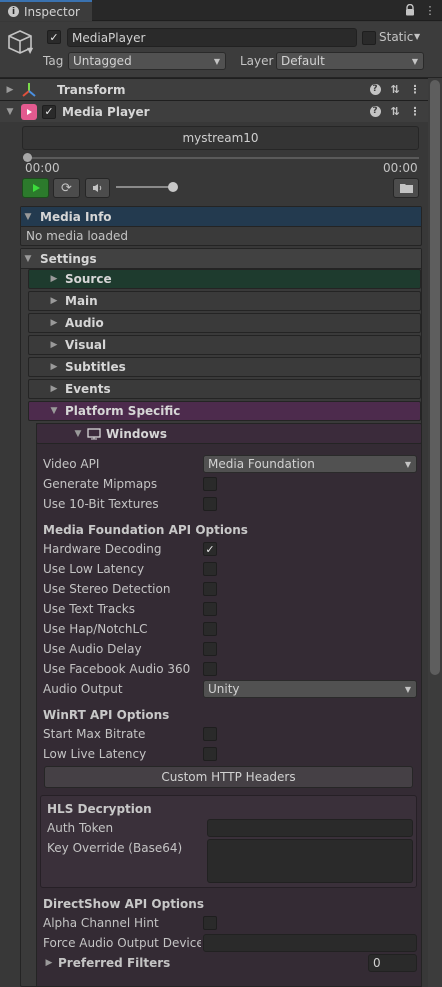 The image size is (442, 987). Describe the element at coordinates (210, 504) in the screenshot. I see `use-10bit-checkbox` at that location.